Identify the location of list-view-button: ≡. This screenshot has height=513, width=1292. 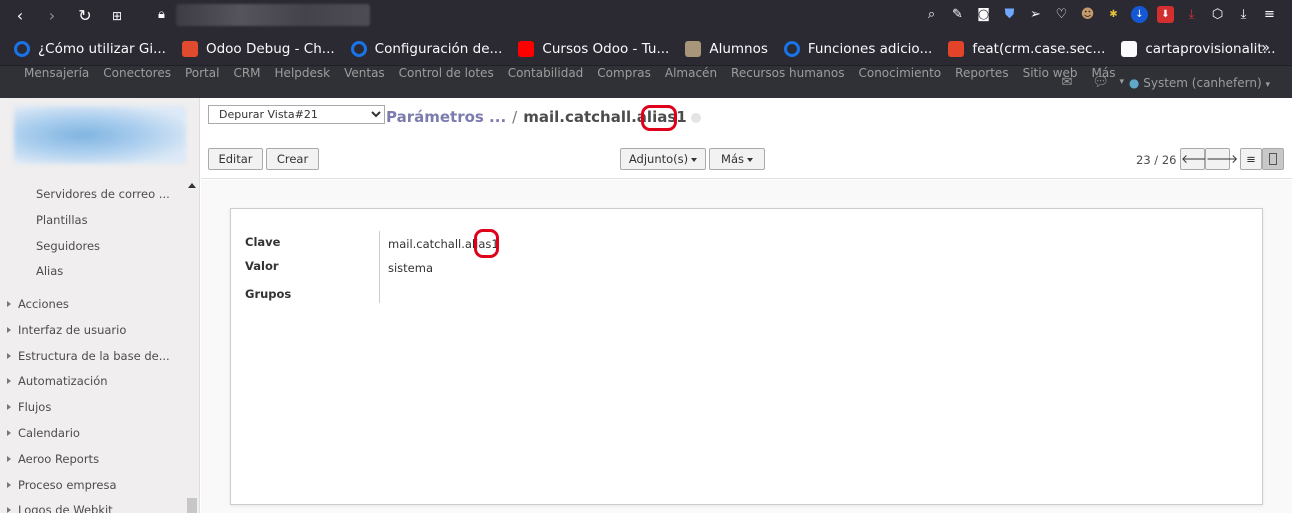
(1251, 159).